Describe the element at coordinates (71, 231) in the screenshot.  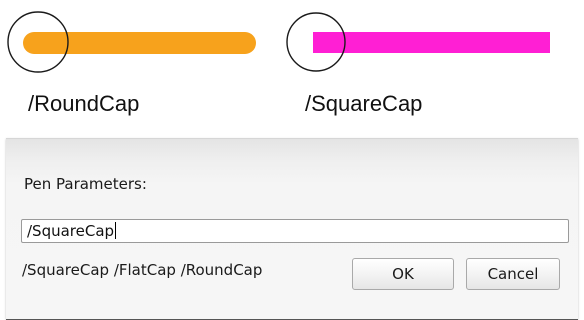
I see `pen-parameters-input-value: /SquareCap` at that location.